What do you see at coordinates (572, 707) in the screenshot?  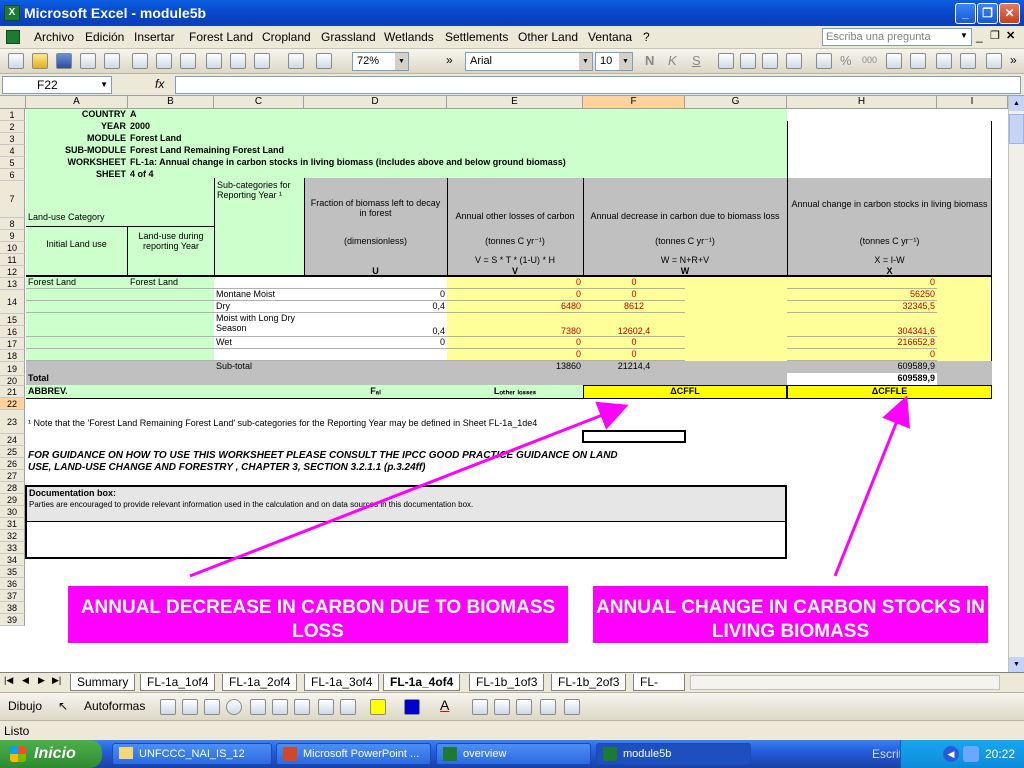 I see `3d-icon` at bounding box center [572, 707].